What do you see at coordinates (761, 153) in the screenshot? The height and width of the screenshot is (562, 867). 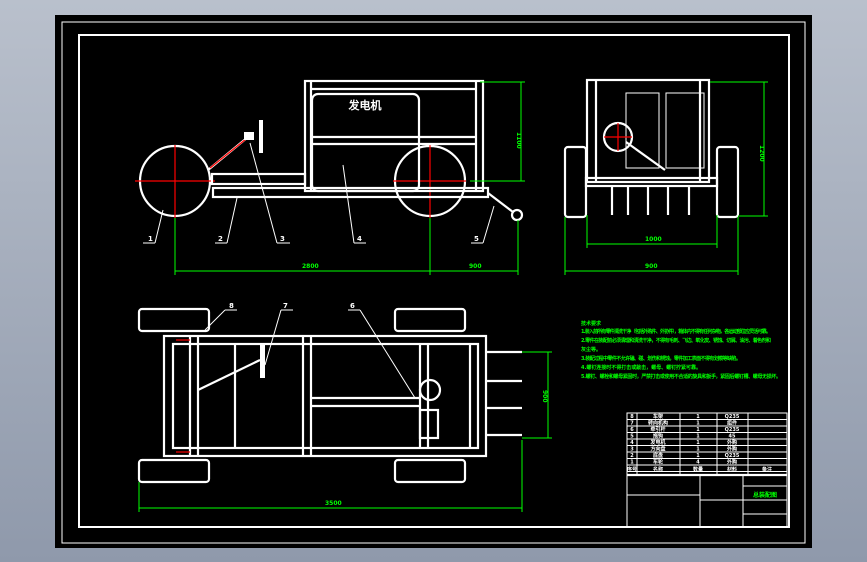 I see `svg-text: 1200` at bounding box center [761, 153].